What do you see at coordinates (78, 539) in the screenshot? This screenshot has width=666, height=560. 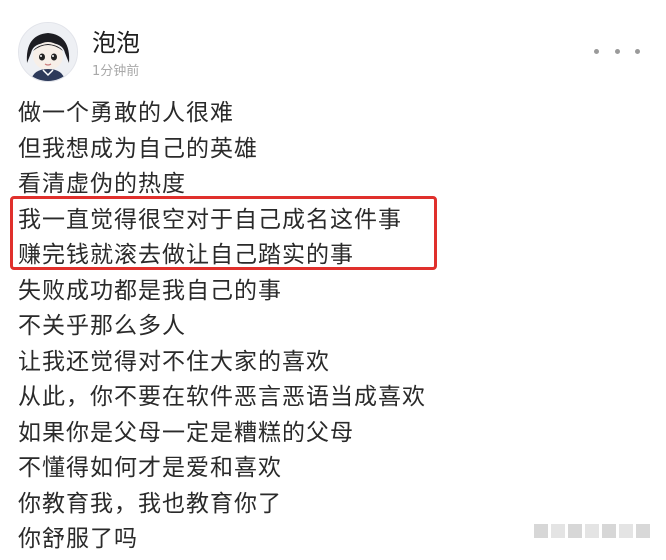 I see `post-line: 你舒服了吗` at bounding box center [78, 539].